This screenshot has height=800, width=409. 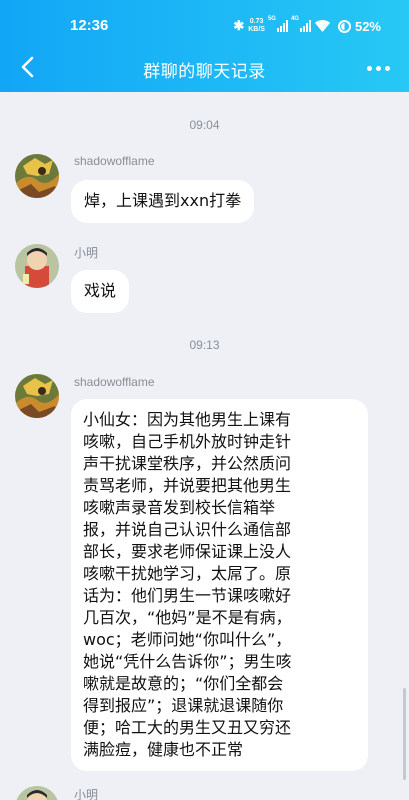 What do you see at coordinates (204, 345) in the screenshot?
I see `time-separator: 09:13` at bounding box center [204, 345].